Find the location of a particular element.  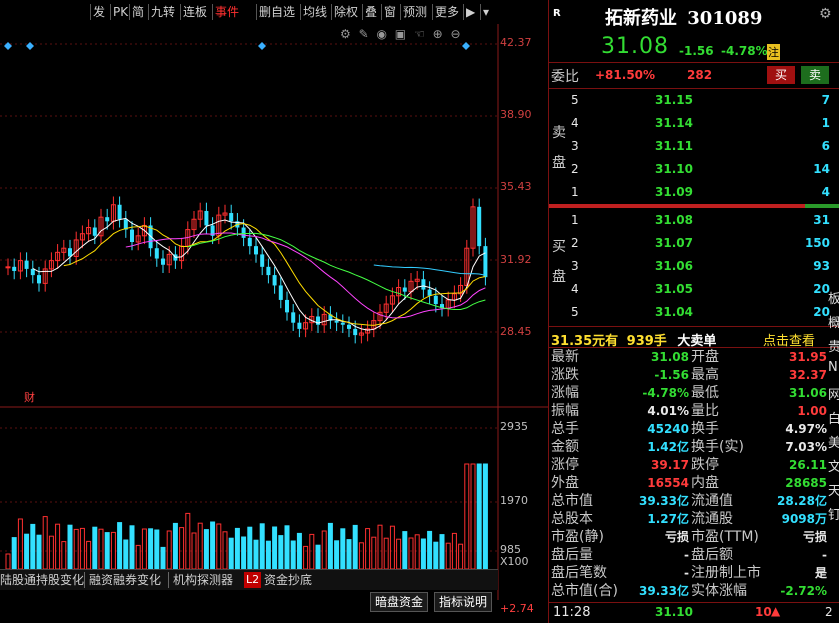

triangle-right-icon: ▶ is located at coordinates (471, 12).